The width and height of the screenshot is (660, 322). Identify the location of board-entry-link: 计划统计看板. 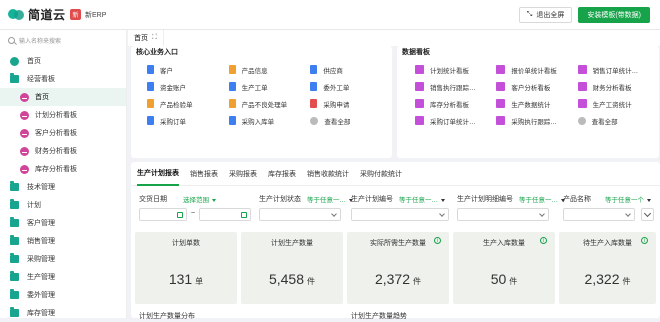
(455, 69).